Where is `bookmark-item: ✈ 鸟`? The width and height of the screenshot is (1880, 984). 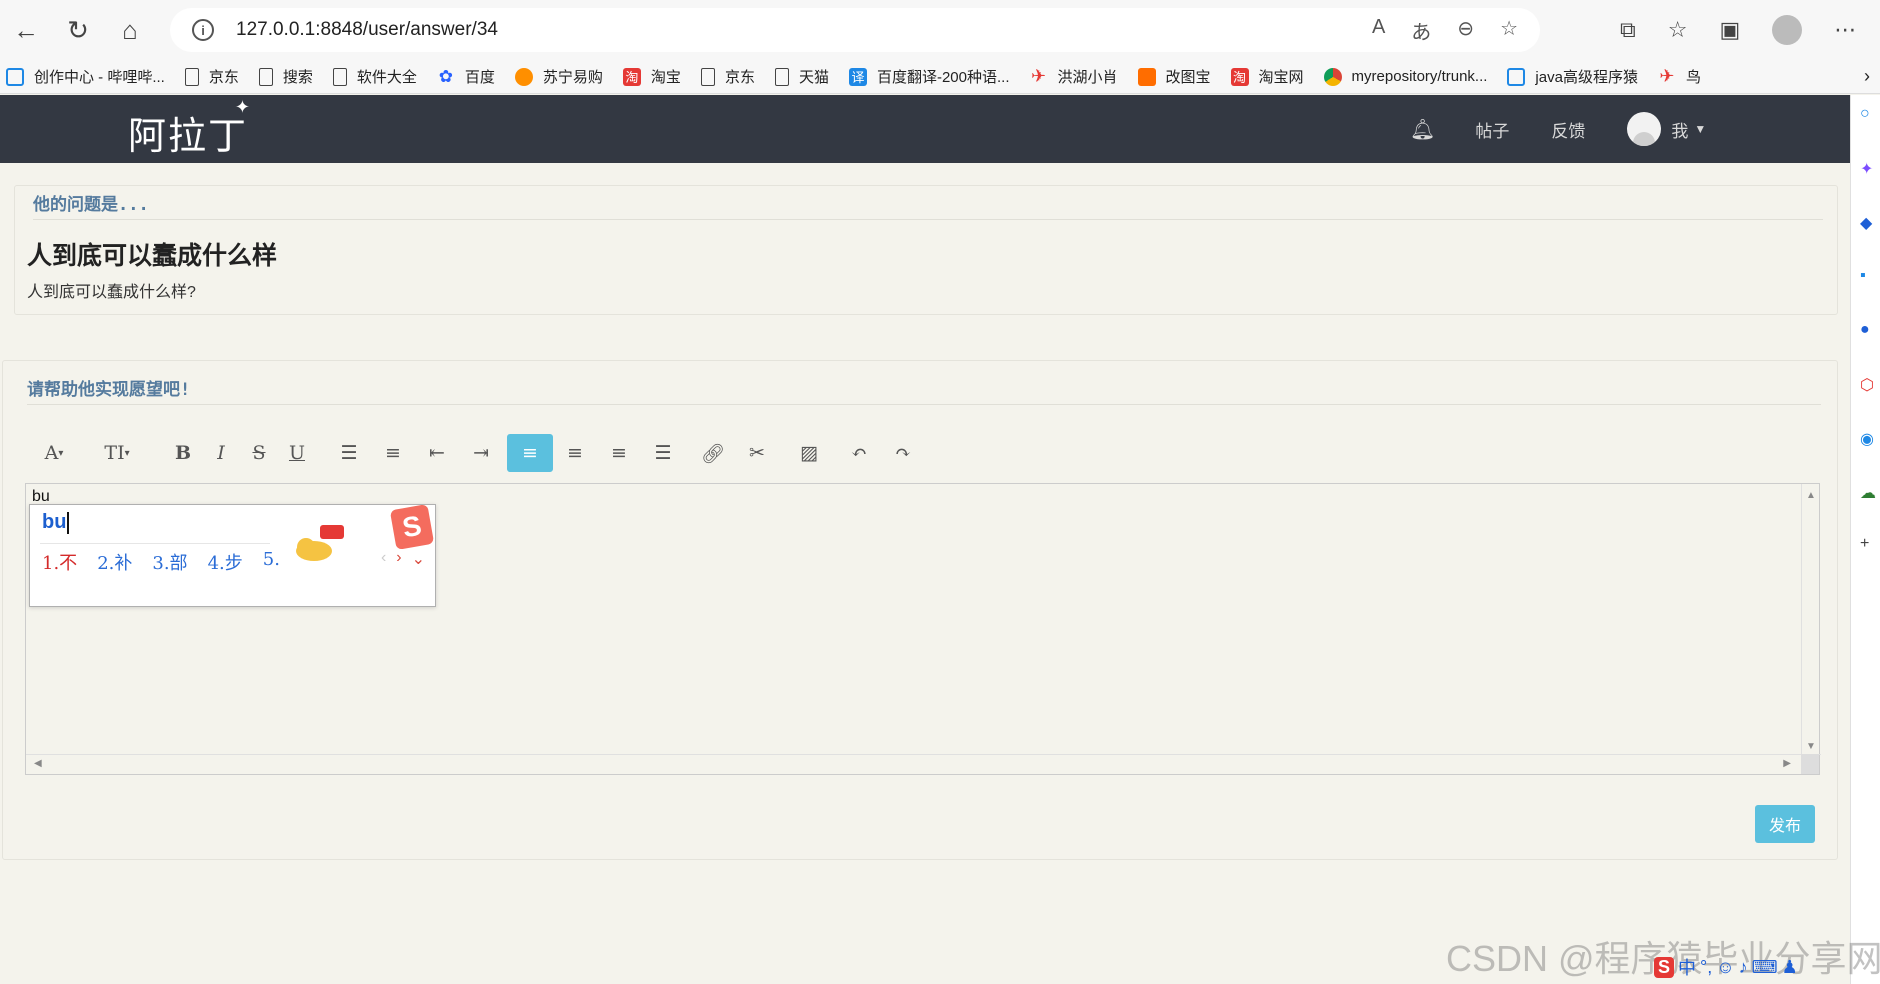 bookmark-item: ✈ 鸟 is located at coordinates (1679, 76).